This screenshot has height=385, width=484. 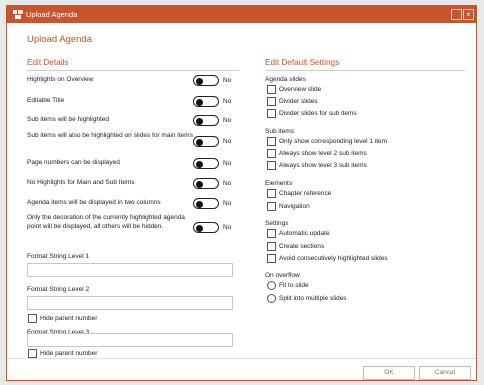 What do you see at coordinates (323, 165) in the screenshot?
I see `always-level3-label: Always show level 3 sub items` at bounding box center [323, 165].